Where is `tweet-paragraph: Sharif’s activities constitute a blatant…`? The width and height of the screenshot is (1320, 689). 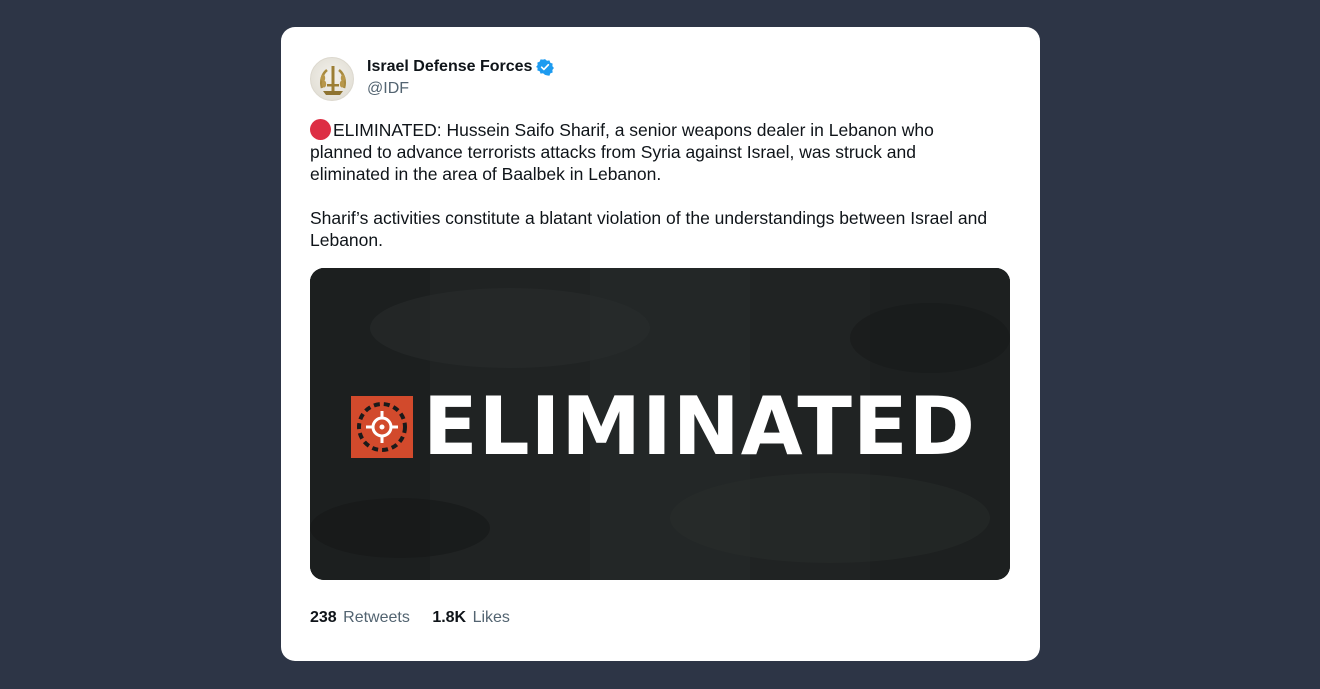 tweet-paragraph: Sharif’s activities constitute a blatant… is located at coordinates (655, 229).